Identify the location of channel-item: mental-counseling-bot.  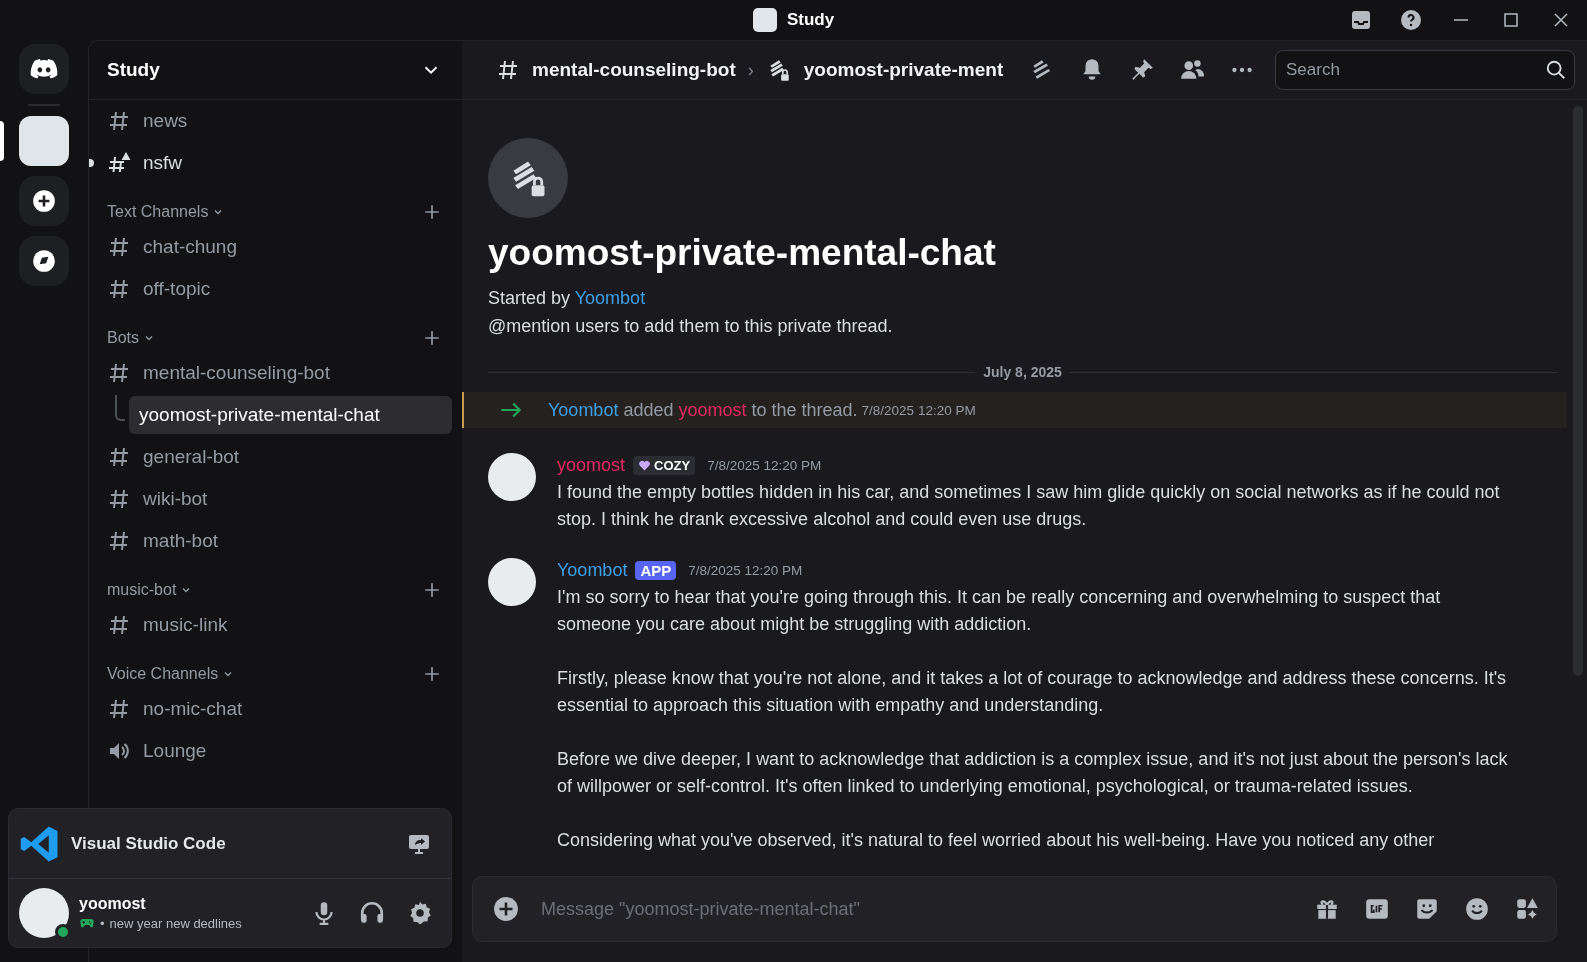
(274, 373).